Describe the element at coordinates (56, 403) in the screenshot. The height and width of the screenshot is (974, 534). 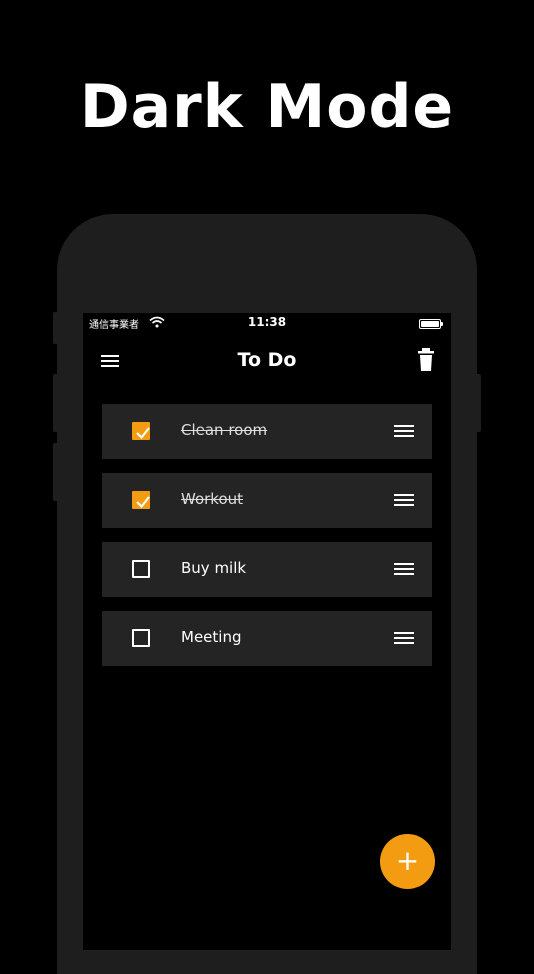
I see `phone-volume-up` at that location.